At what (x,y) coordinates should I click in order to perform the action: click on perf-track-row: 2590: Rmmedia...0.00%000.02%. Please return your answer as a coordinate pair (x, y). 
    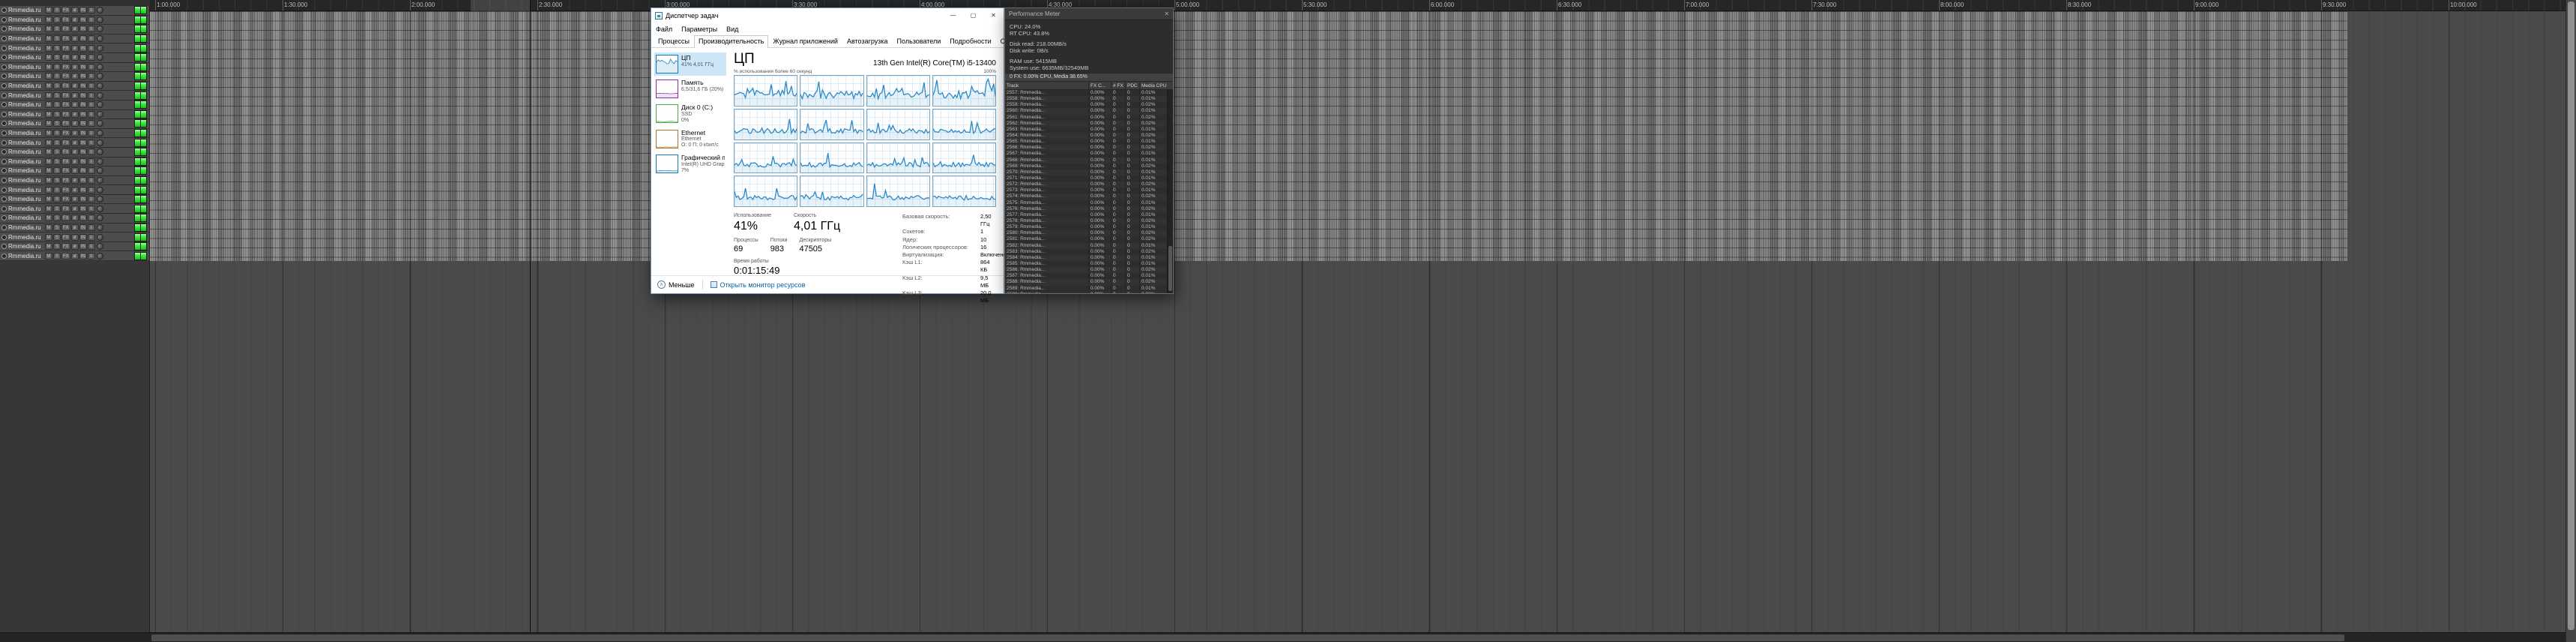
    Looking at the image, I should click on (1086, 292).